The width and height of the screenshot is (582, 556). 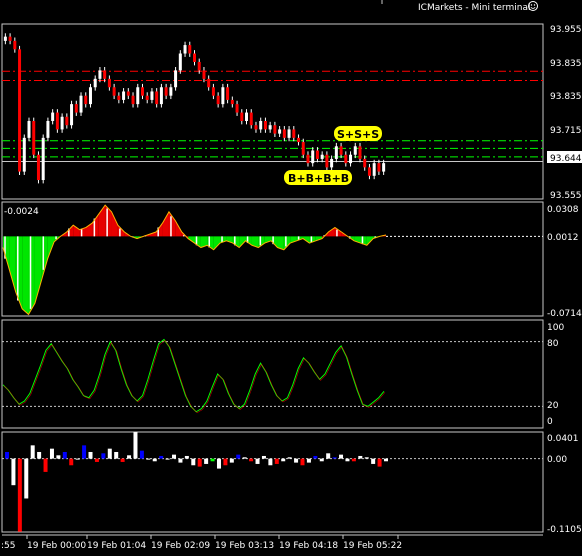 What do you see at coordinates (557, 460) in the screenshot?
I see `momentum-zero-label: 0.00` at bounding box center [557, 460].